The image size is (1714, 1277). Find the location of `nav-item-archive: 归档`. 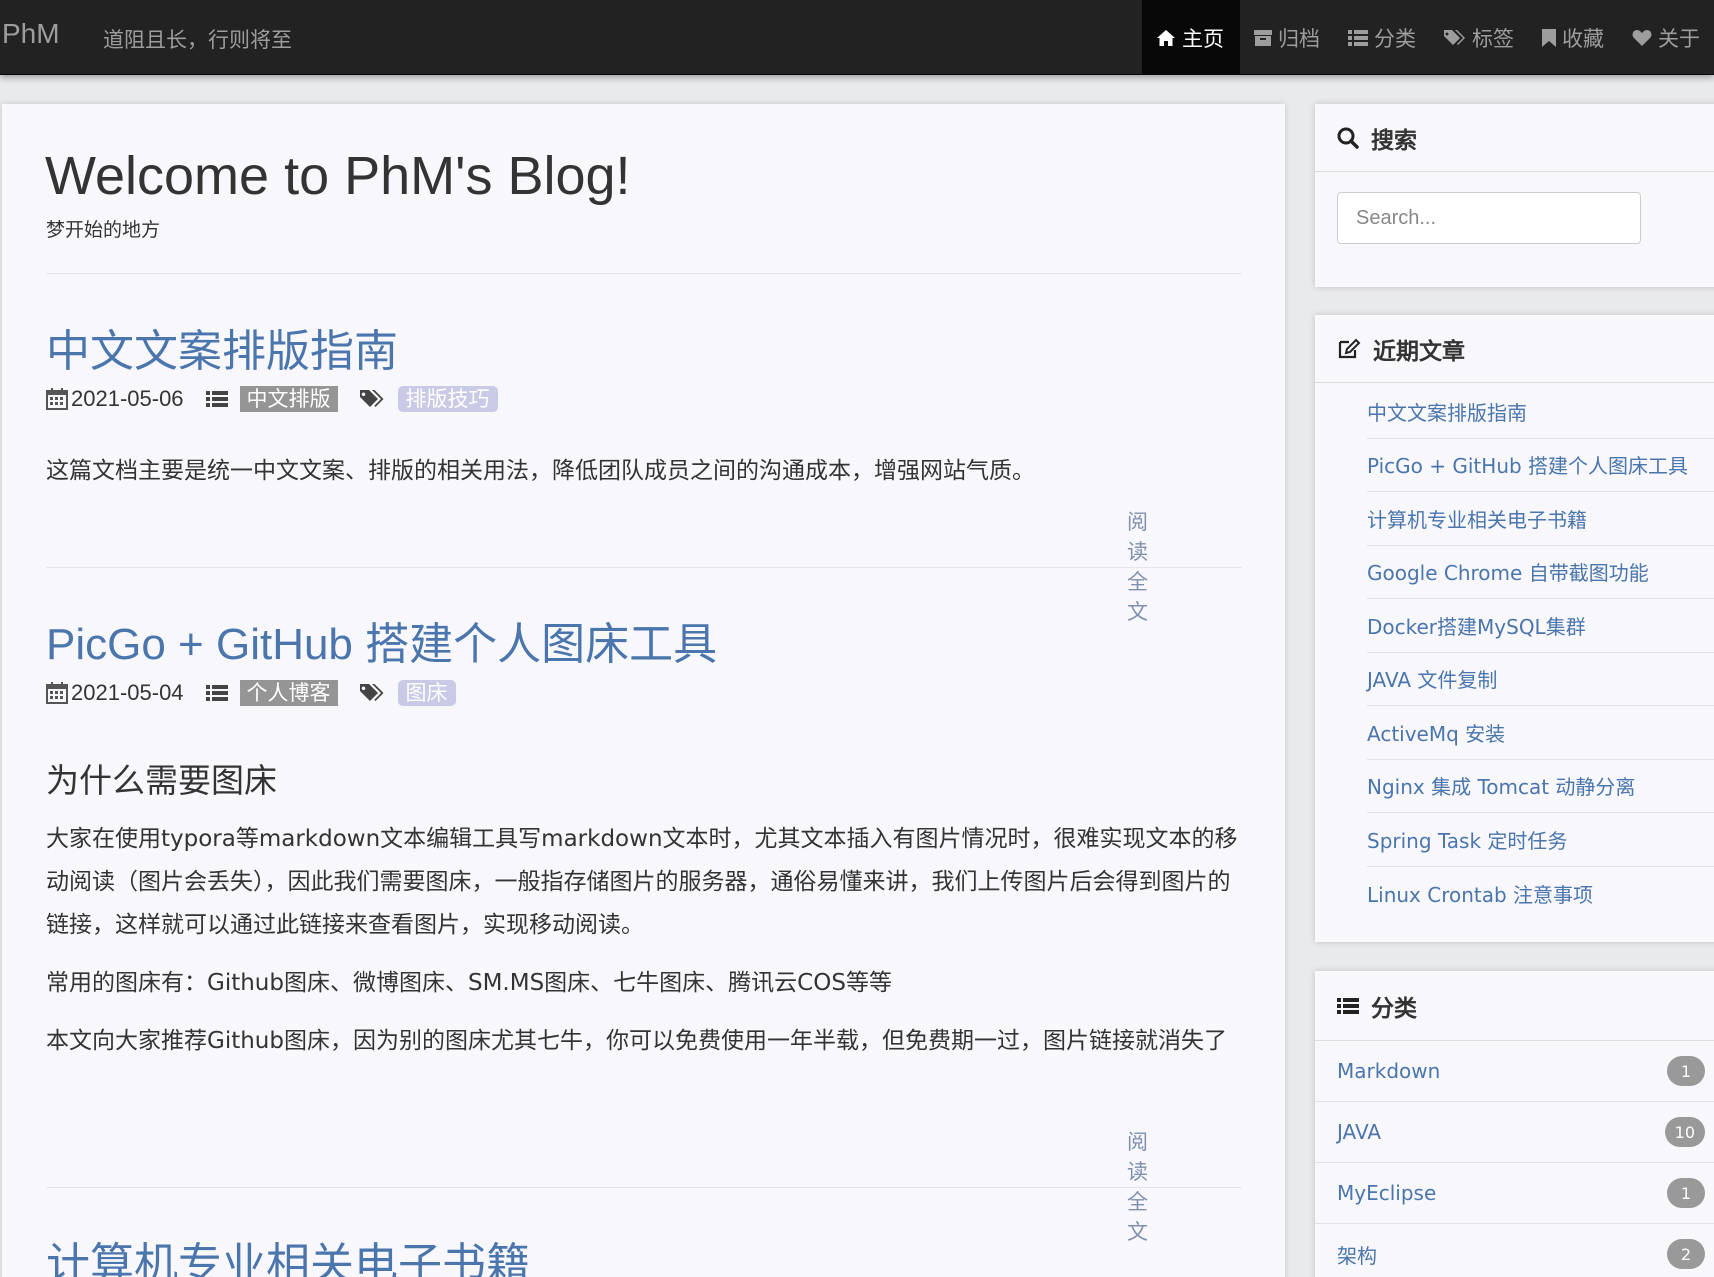

nav-item-archive: 归档 is located at coordinates (1287, 37).